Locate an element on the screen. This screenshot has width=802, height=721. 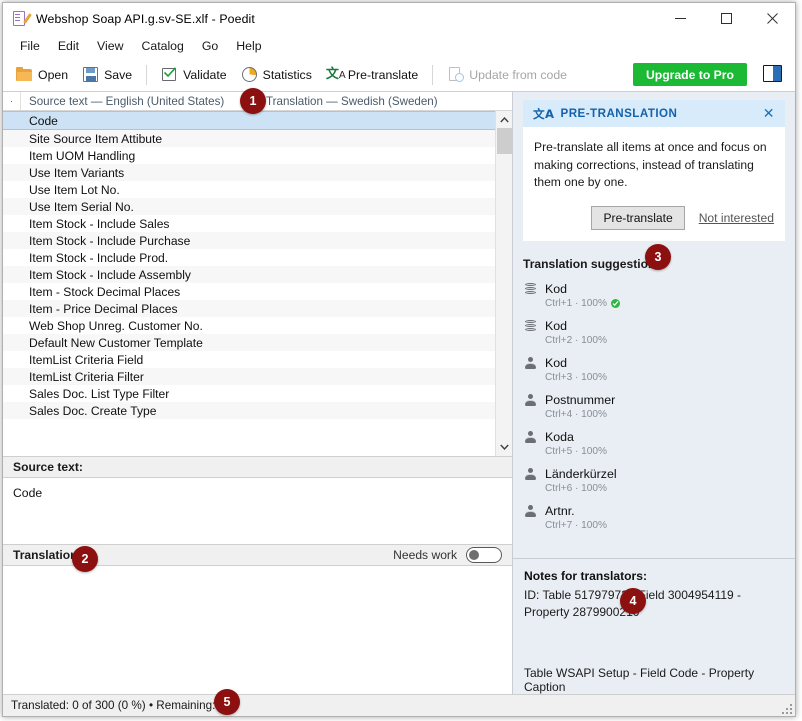
update-from-code-button: Update from code is located at coordinates (507, 74).